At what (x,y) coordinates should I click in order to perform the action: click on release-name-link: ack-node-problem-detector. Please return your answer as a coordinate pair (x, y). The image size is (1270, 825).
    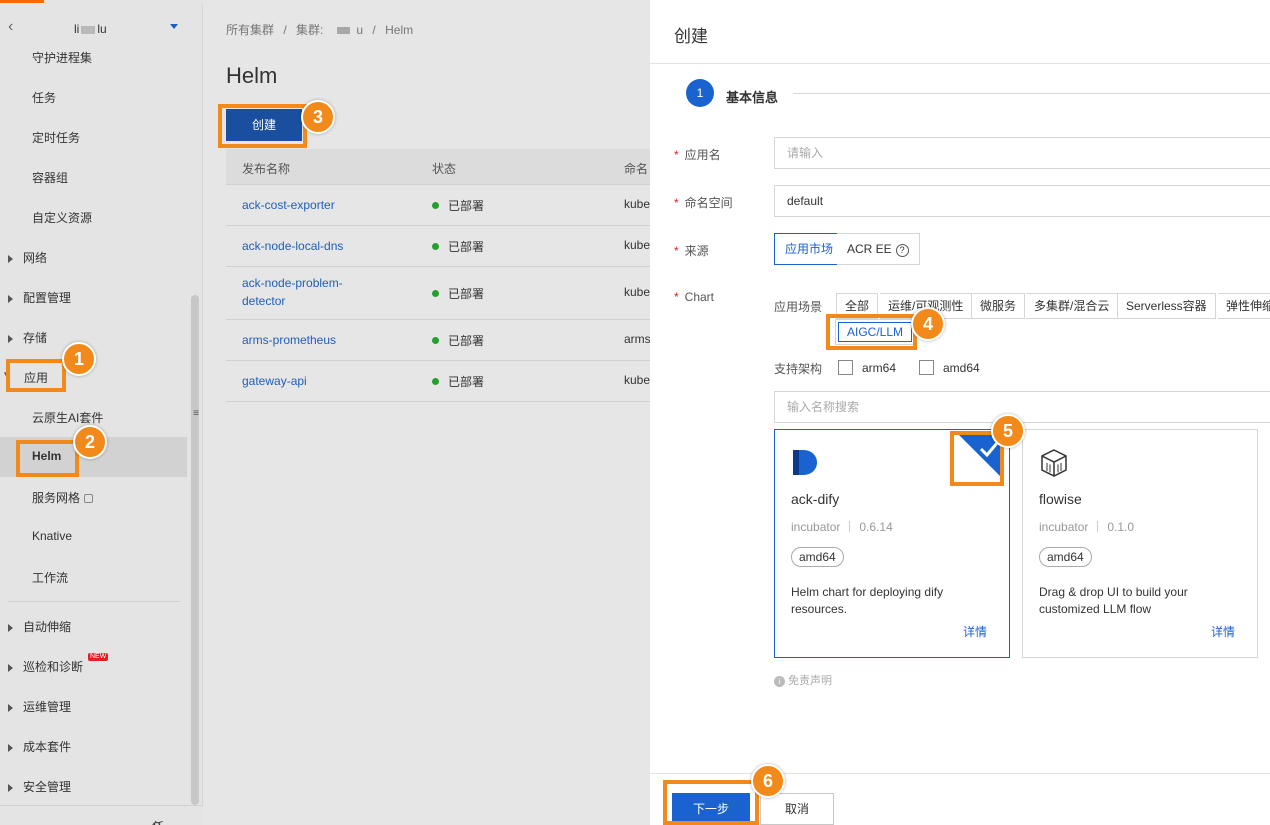
    Looking at the image, I should click on (312, 292).